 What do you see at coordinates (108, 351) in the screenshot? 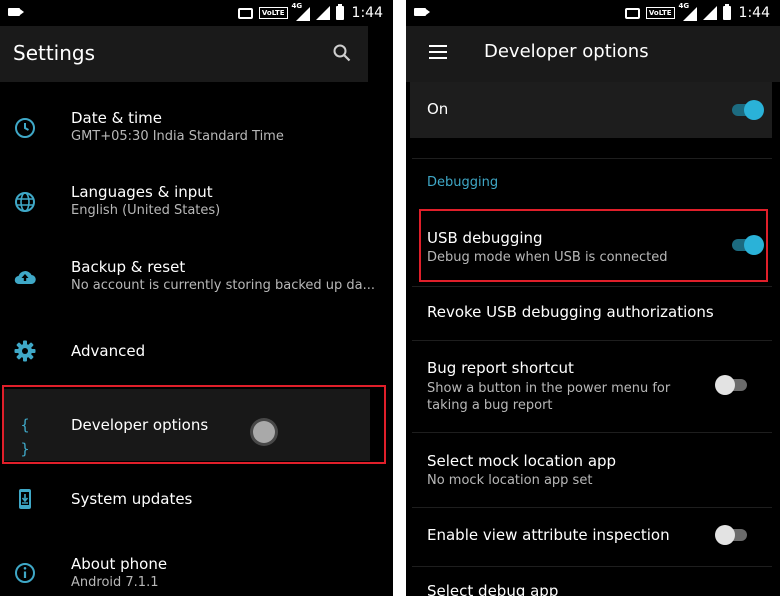
I see `item-title: Advanced` at bounding box center [108, 351].